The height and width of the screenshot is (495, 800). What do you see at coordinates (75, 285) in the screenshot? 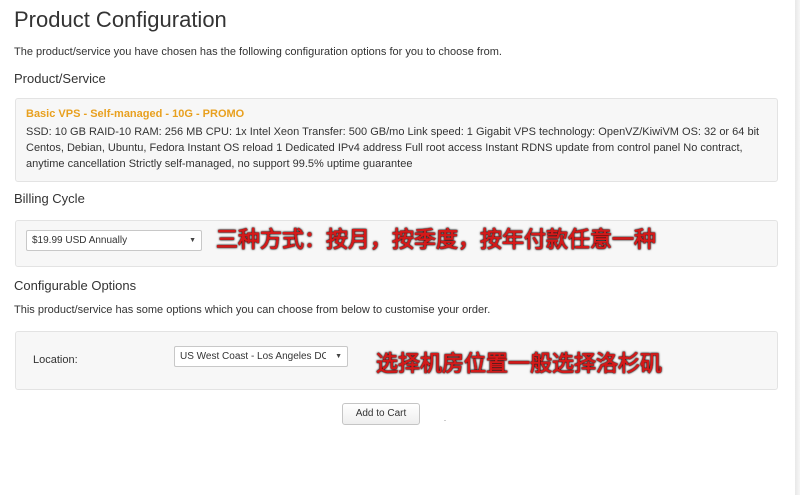
I see `options-section-title: Configurable Options` at bounding box center [75, 285].